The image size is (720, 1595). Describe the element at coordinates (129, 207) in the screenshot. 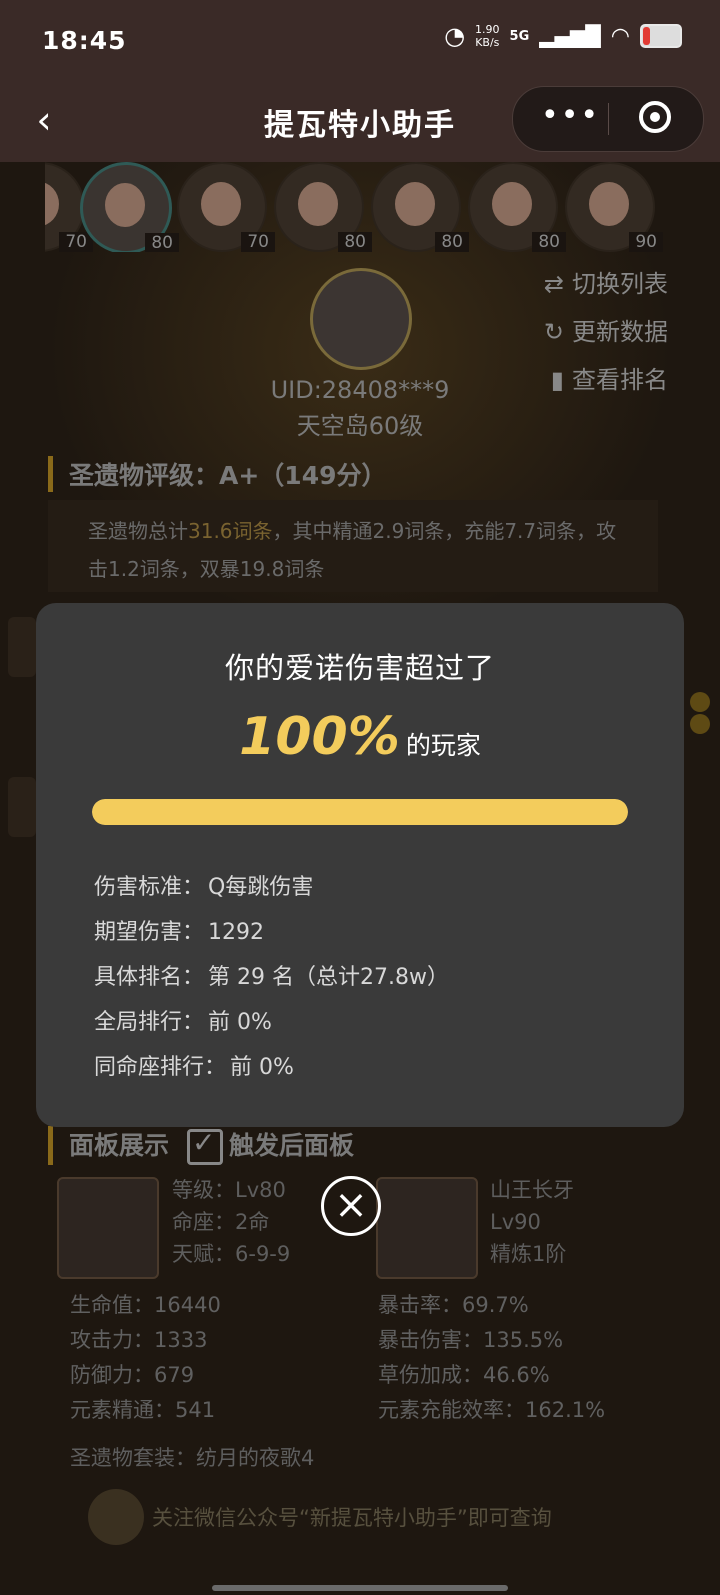

I see `character-avatar-selected: 80` at that location.